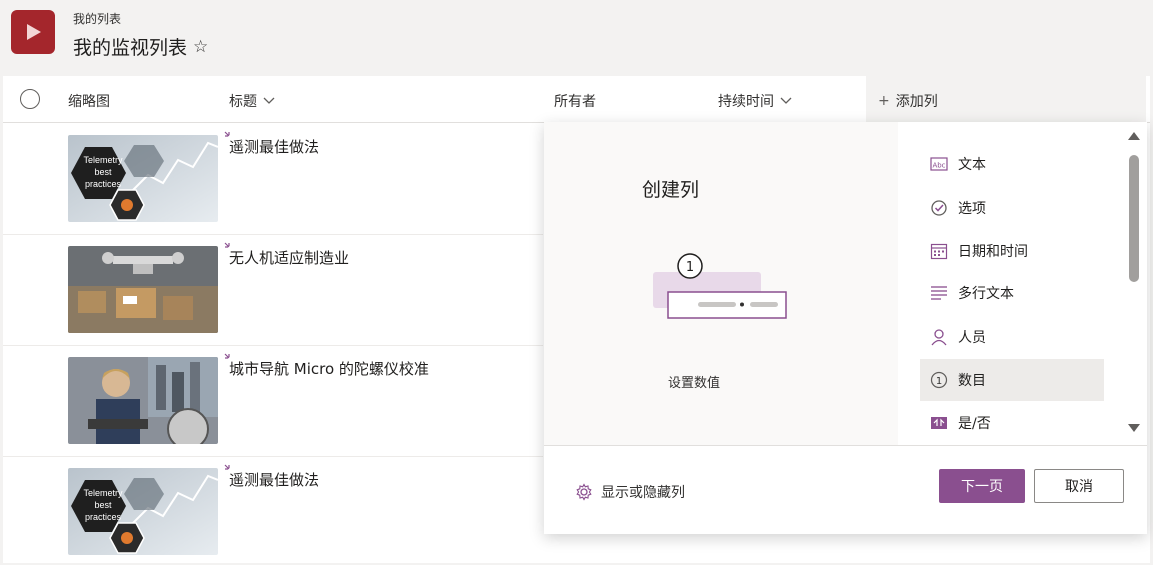 The width and height of the screenshot is (1153, 565). I want to click on column-title-label: 标题, so click(243, 102).